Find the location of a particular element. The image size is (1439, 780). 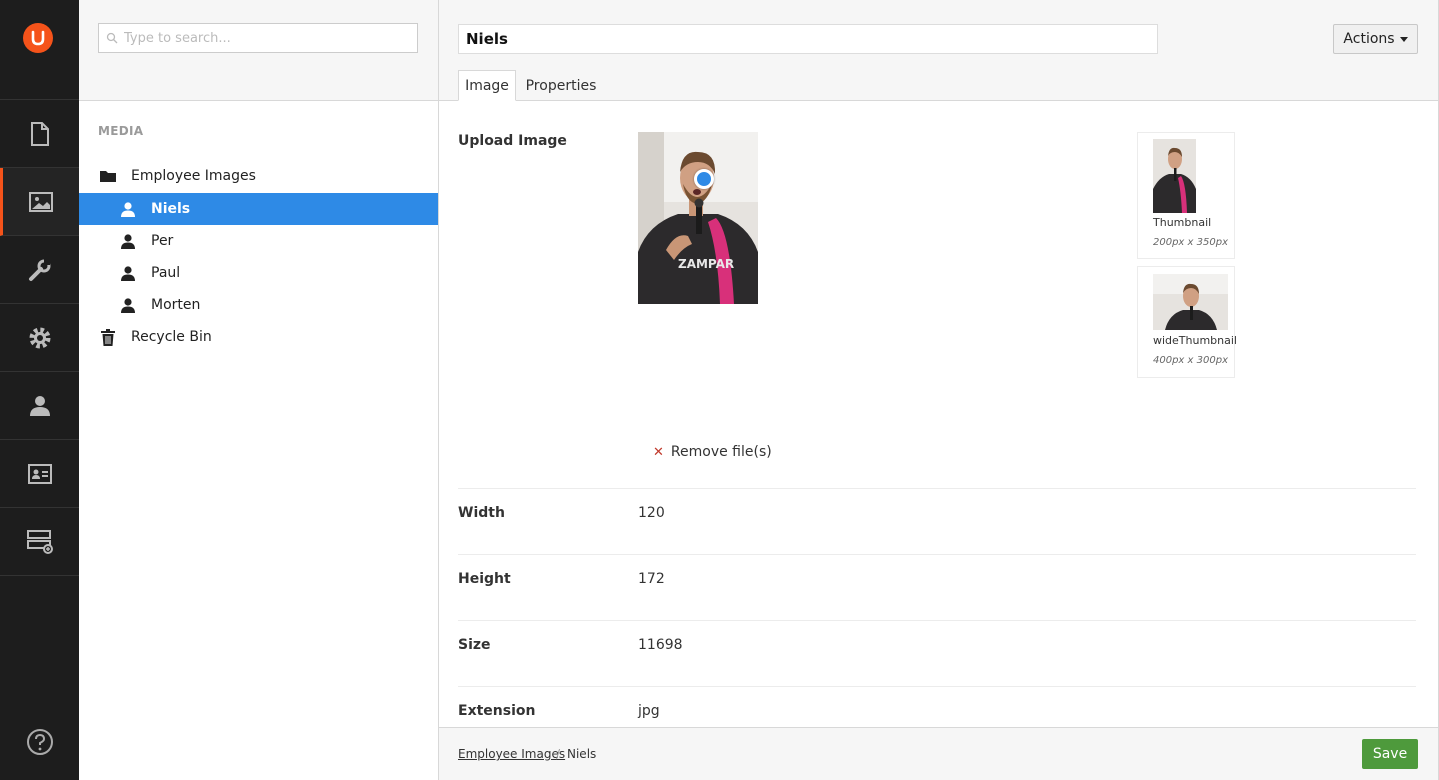

settings-wrench-icon is located at coordinates (39, 269).